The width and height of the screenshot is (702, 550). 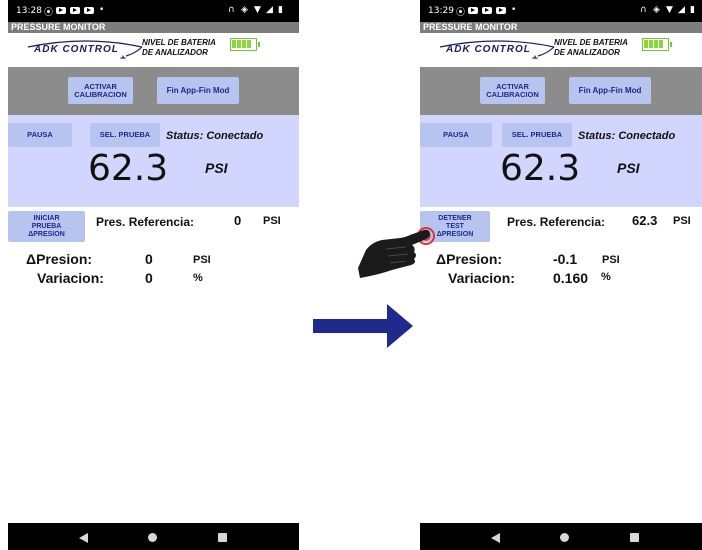 What do you see at coordinates (645, 220) in the screenshot?
I see `reference-value: 62.3` at bounding box center [645, 220].